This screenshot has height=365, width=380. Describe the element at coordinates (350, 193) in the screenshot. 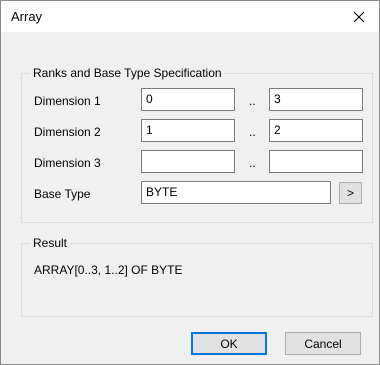

I see `base-type-browse-button: >` at that location.